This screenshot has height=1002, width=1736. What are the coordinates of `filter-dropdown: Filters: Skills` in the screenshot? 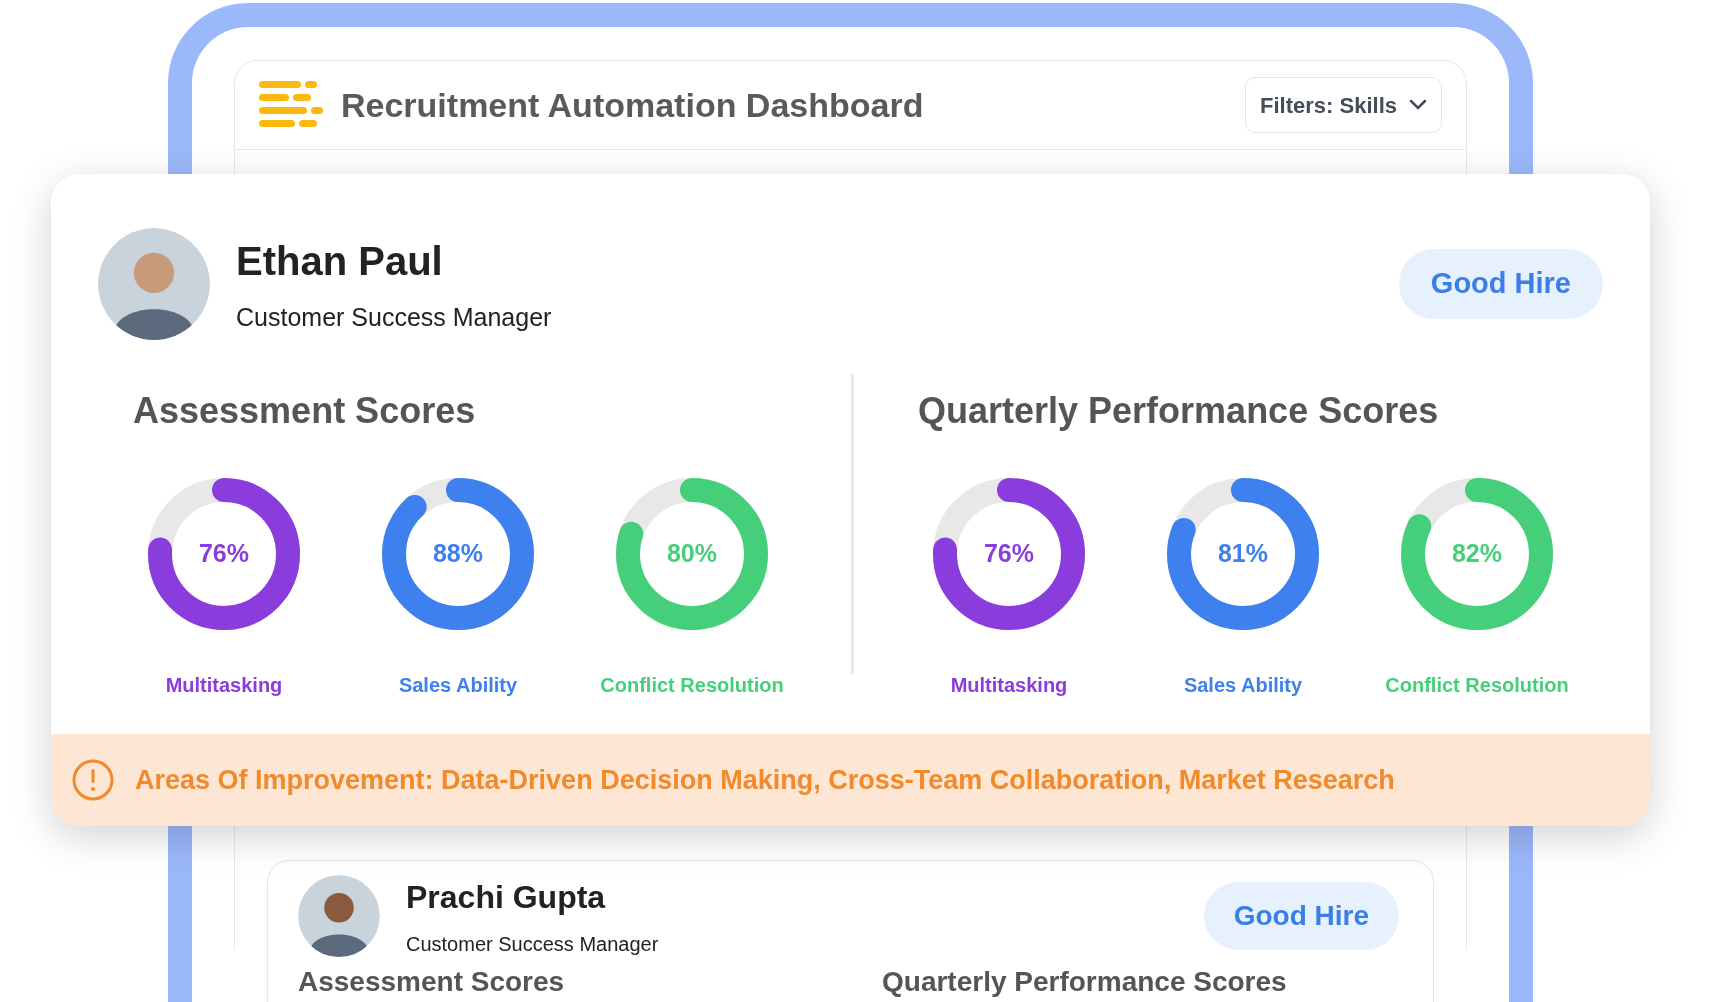 It's located at (1343, 105).